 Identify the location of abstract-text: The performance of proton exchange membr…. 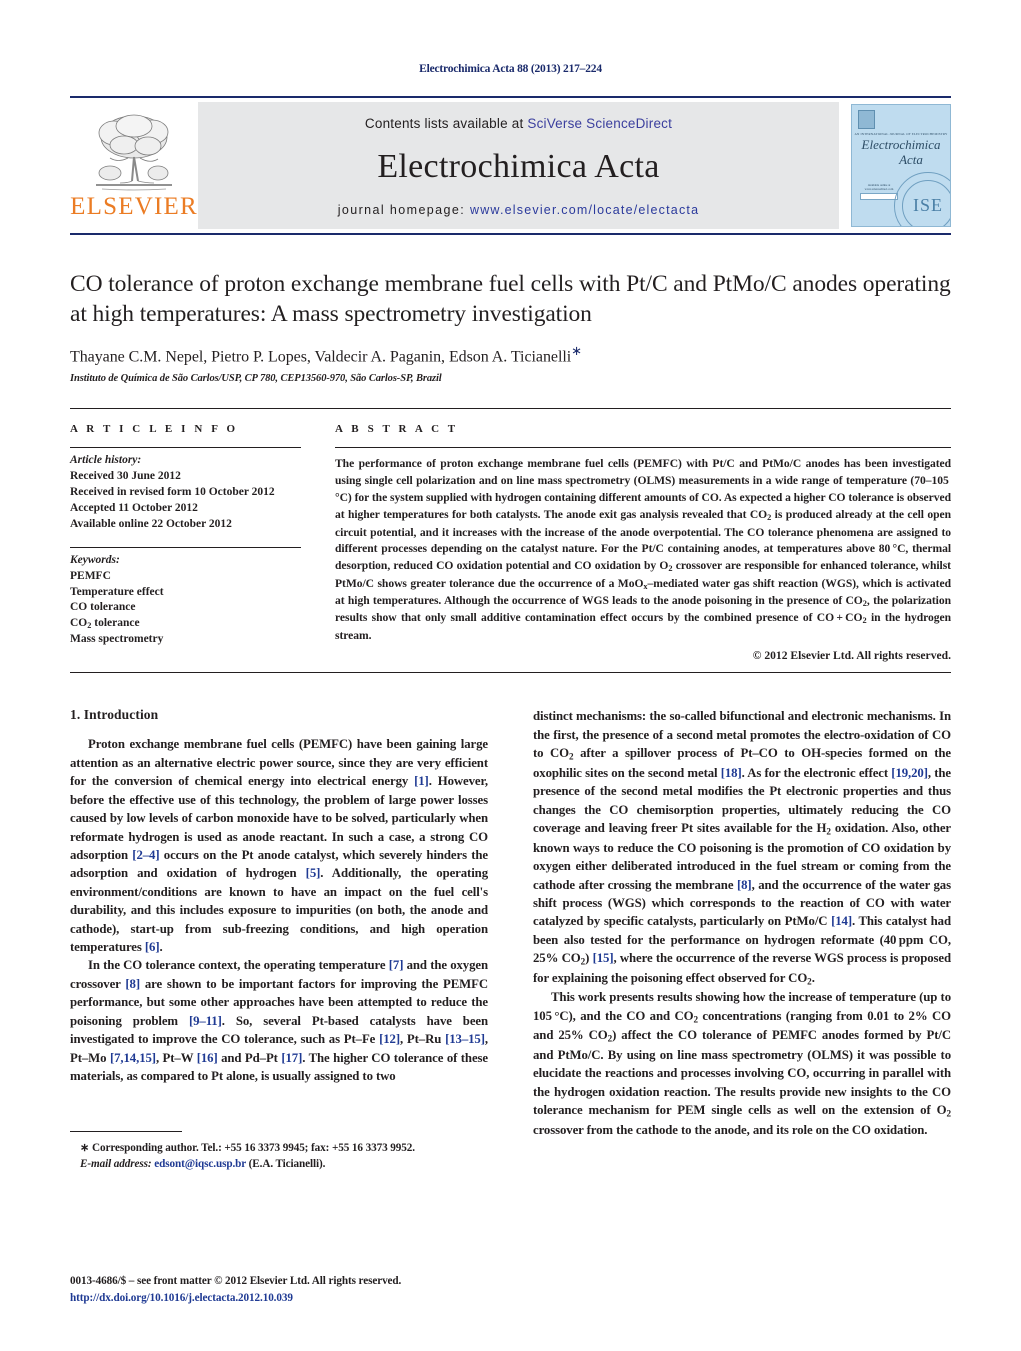
(643, 549).